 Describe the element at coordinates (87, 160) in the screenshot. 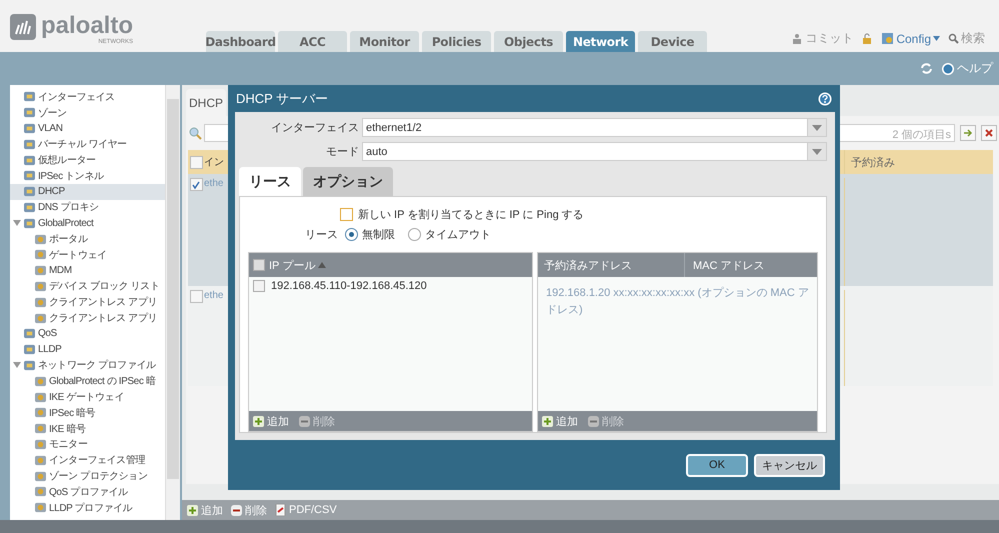

I see `tree-item: 仮想ルーター` at that location.